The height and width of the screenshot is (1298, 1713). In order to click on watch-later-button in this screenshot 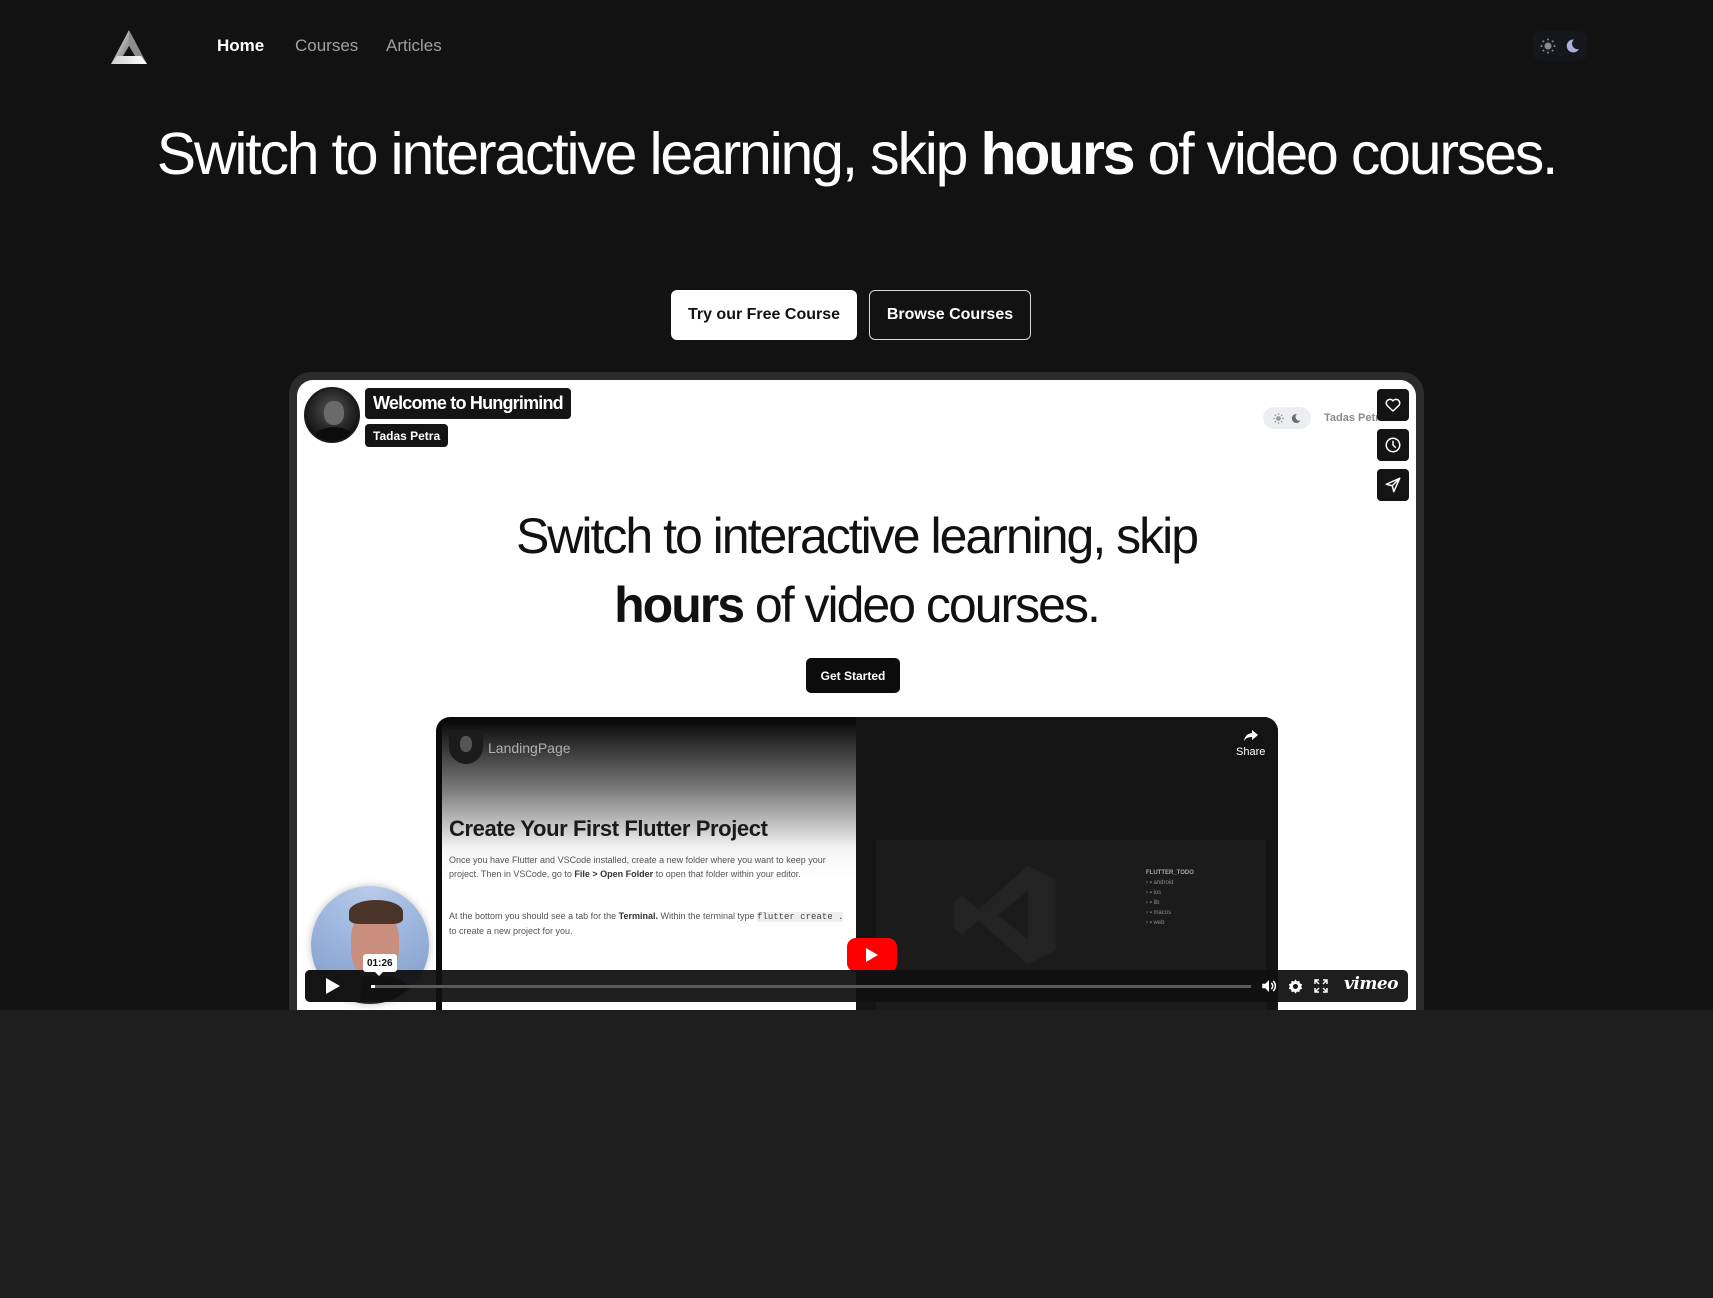, I will do `click(1393, 445)`.